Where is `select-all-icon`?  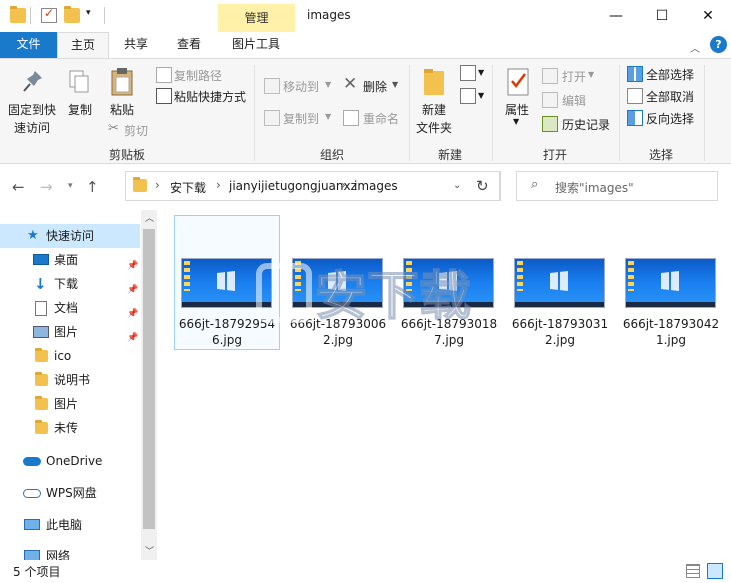 select-all-icon is located at coordinates (635, 74).